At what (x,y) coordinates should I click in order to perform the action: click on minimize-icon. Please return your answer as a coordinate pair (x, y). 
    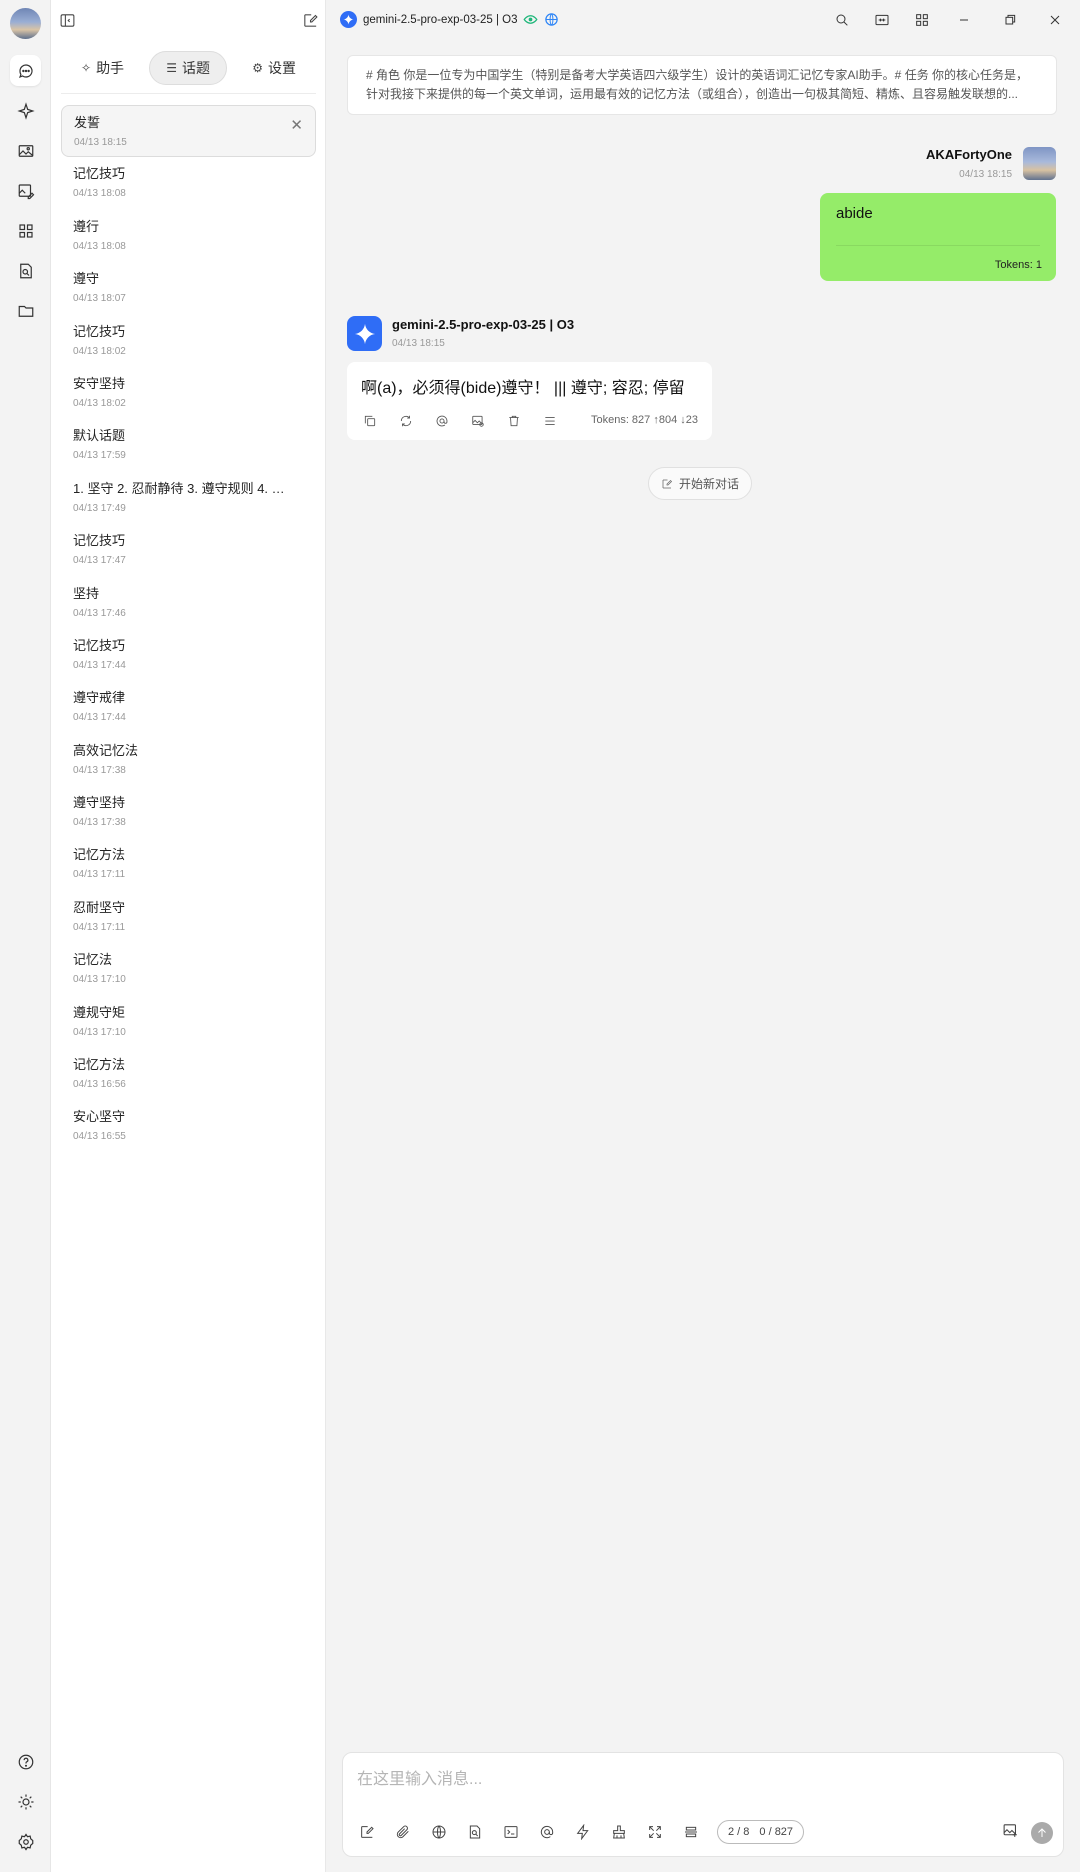
    Looking at the image, I should click on (964, 20).